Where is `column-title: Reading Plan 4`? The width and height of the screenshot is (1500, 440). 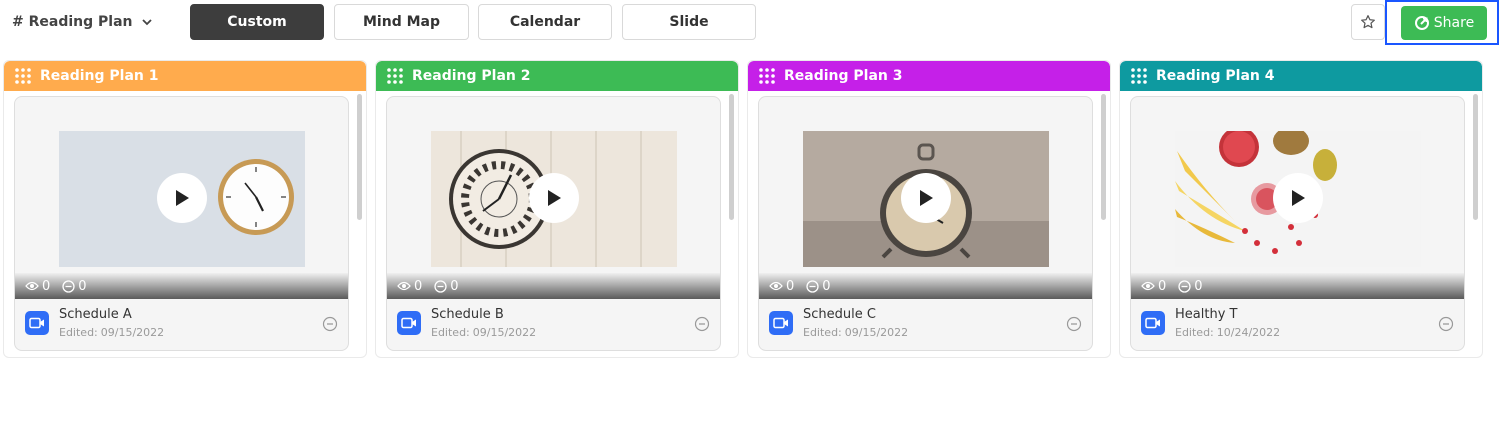
column-title: Reading Plan 4 is located at coordinates (1215, 76).